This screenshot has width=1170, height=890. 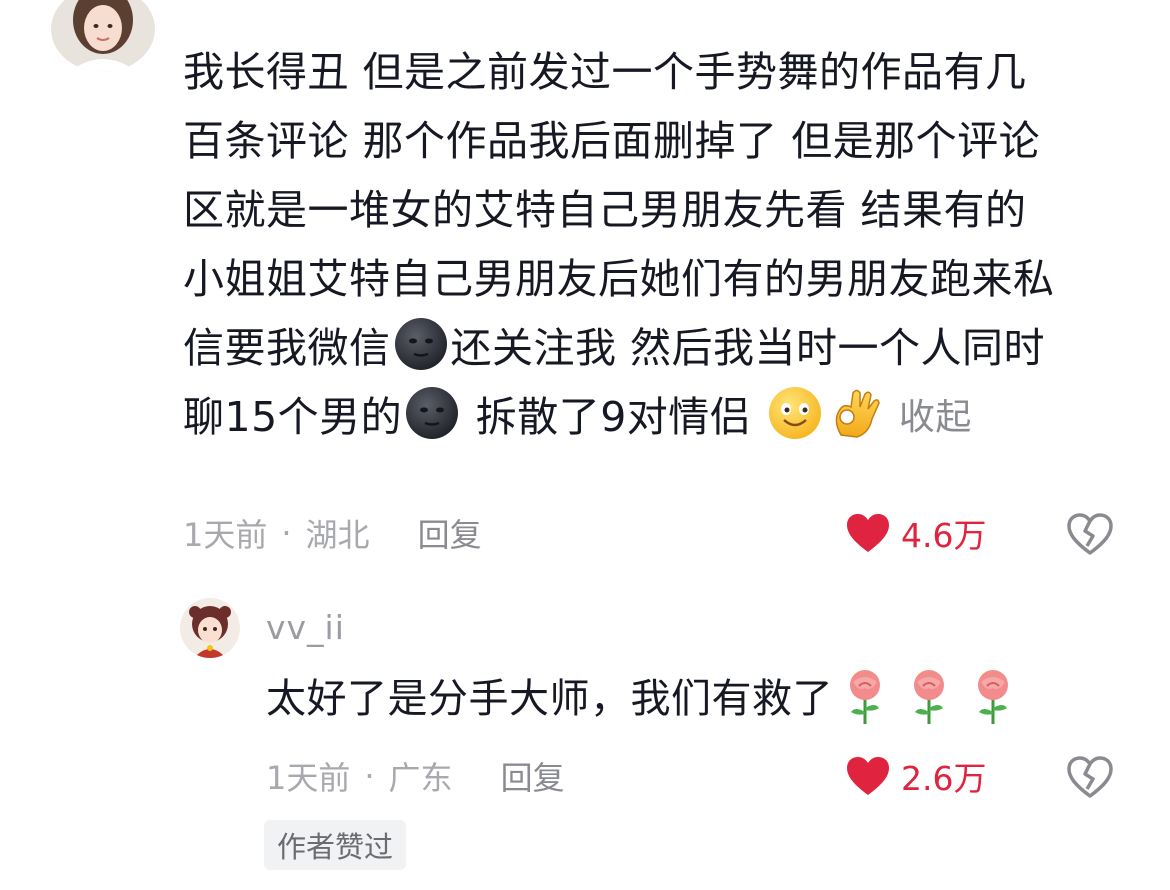 I want to click on comment-meta: 1天前 · 湖北 回复, so click(x=332, y=533).